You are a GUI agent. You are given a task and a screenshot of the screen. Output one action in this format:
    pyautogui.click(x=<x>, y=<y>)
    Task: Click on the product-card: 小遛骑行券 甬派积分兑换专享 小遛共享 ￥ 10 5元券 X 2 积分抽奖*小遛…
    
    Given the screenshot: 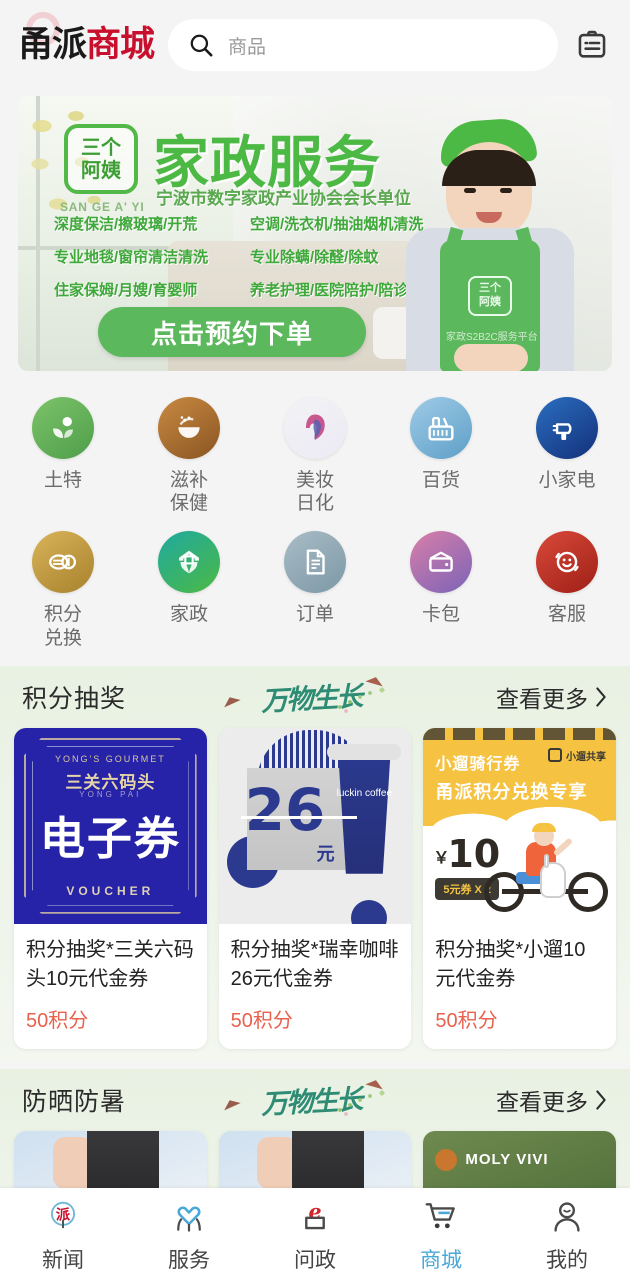 What is the action you would take?
    pyautogui.click(x=520, y=888)
    